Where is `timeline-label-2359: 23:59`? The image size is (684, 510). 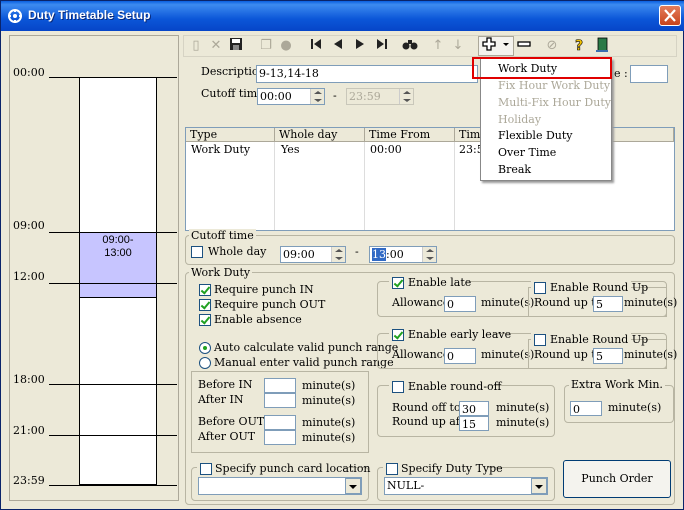 timeline-label-2359: 23:59 is located at coordinates (29, 480).